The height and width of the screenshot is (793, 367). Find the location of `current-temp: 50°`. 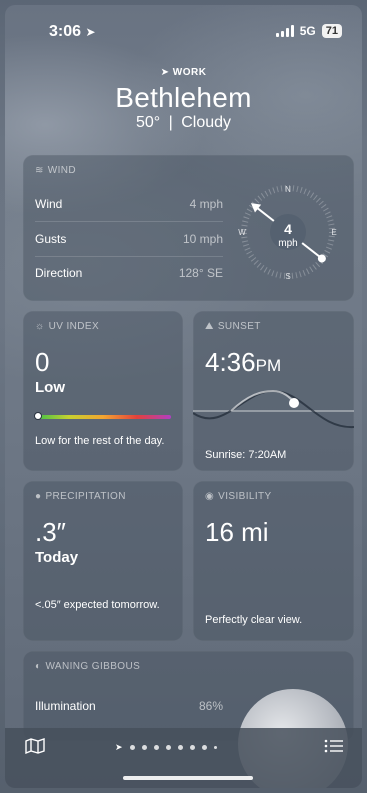

current-temp: 50° is located at coordinates (148, 122).